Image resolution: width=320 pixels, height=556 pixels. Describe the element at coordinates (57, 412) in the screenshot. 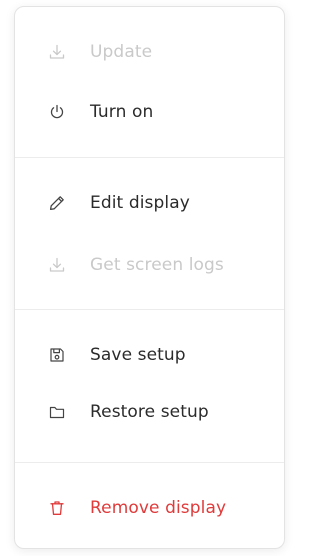

I see `folder-icon` at that location.